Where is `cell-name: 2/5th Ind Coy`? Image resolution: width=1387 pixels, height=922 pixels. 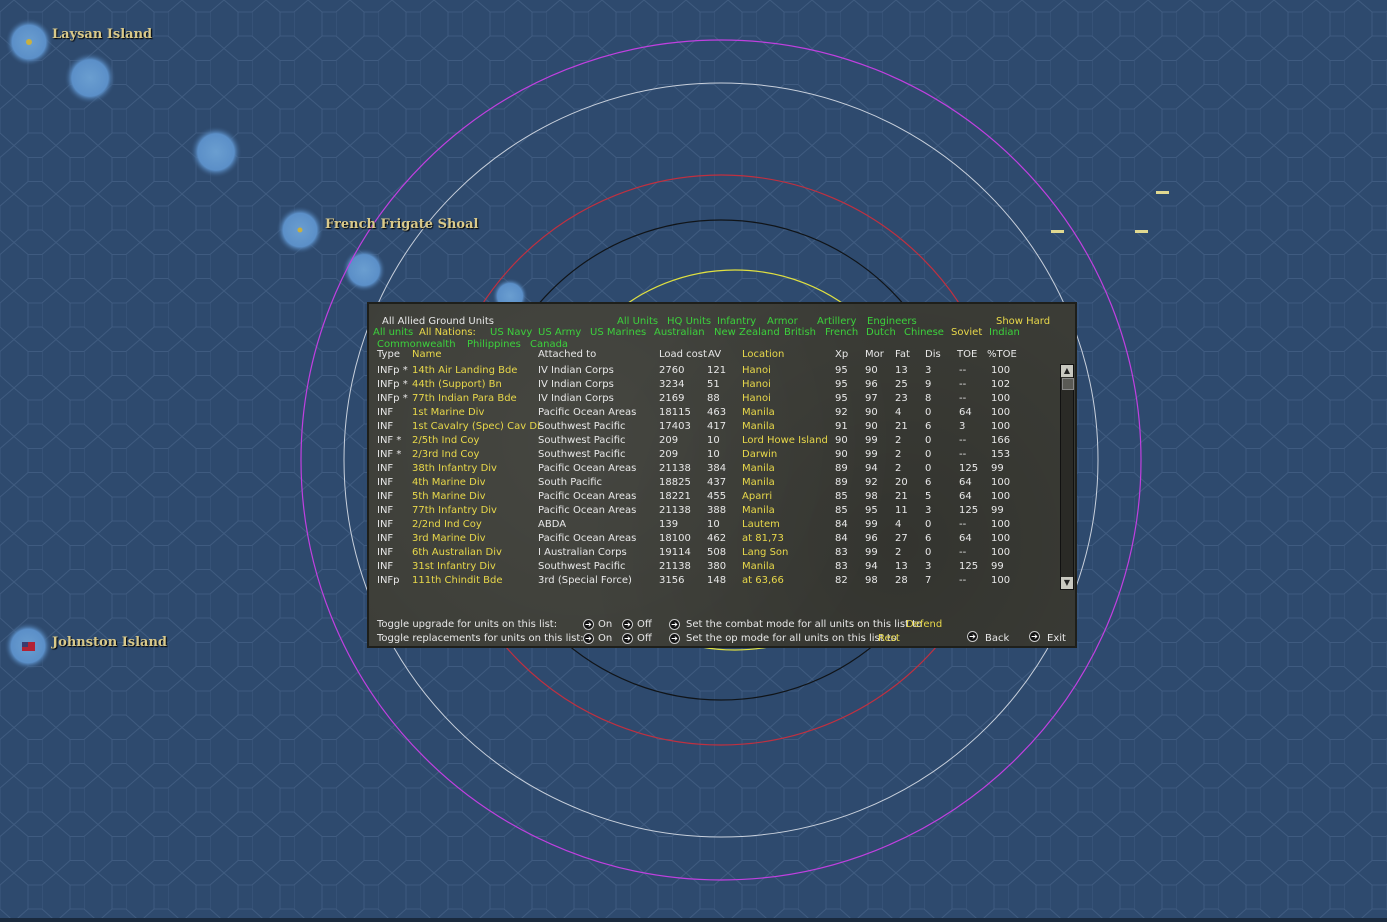
cell-name: 2/5th Ind Coy is located at coordinates (445, 441).